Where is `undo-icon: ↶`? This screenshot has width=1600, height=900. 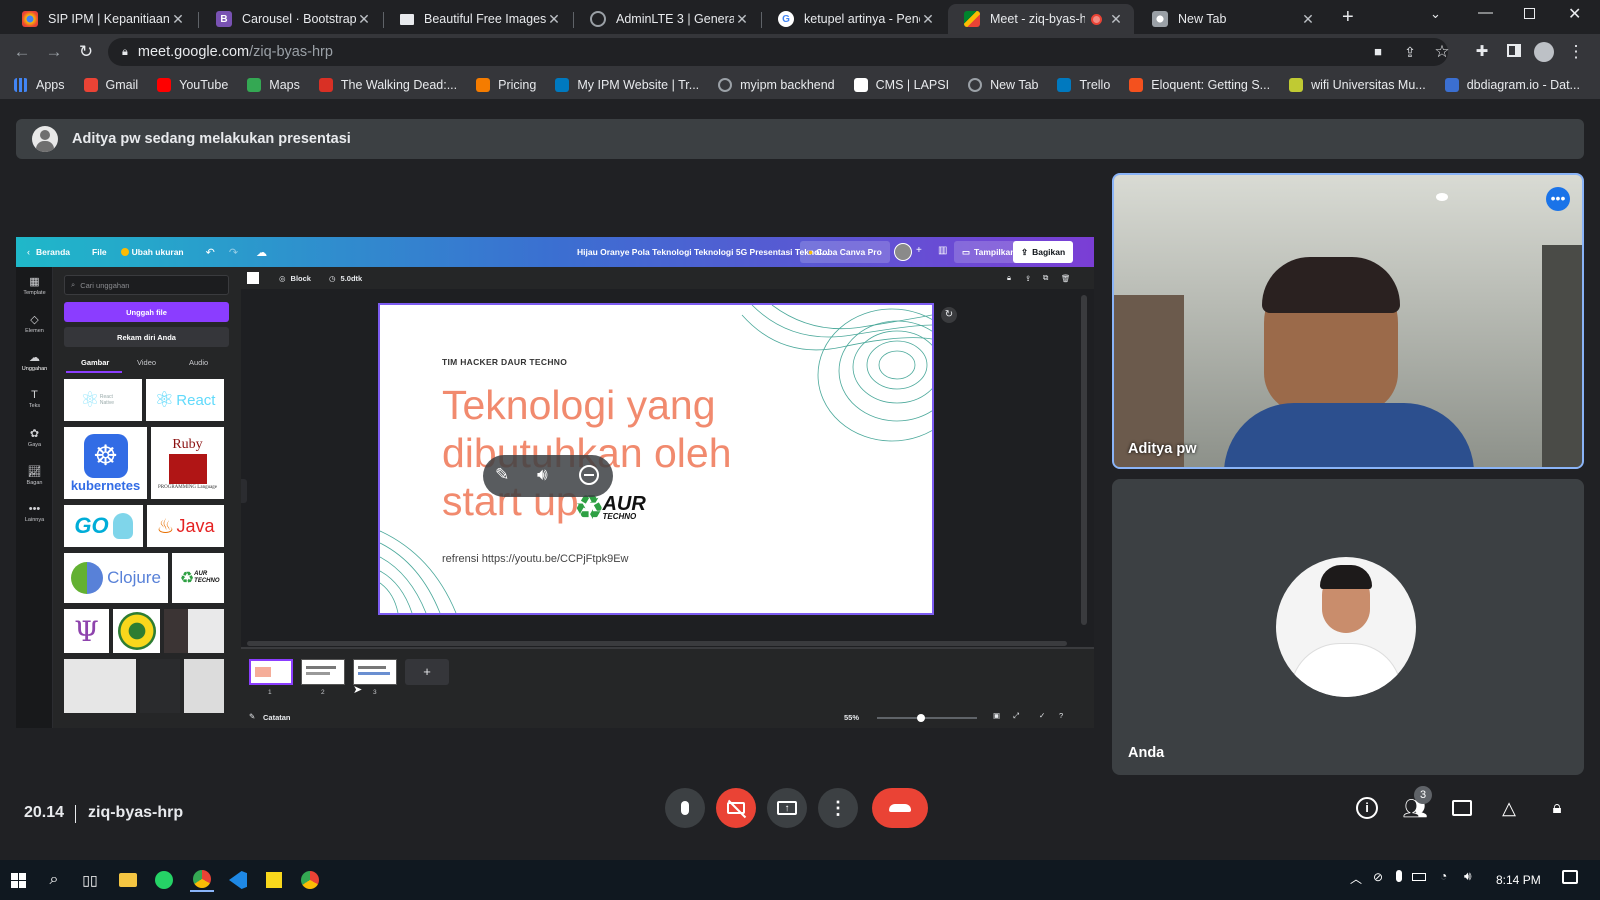
undo-icon: ↶ is located at coordinates (210, 252).